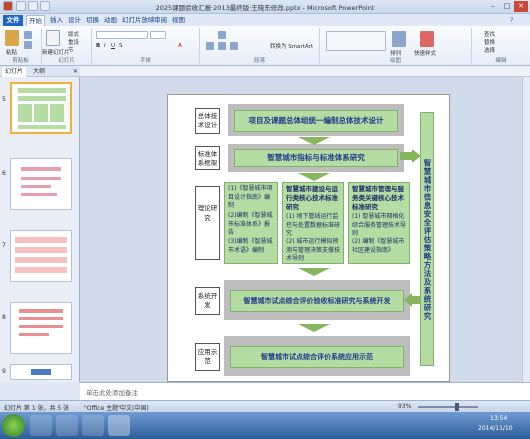  I want to click on replace-button: 替换, so click(489, 42).